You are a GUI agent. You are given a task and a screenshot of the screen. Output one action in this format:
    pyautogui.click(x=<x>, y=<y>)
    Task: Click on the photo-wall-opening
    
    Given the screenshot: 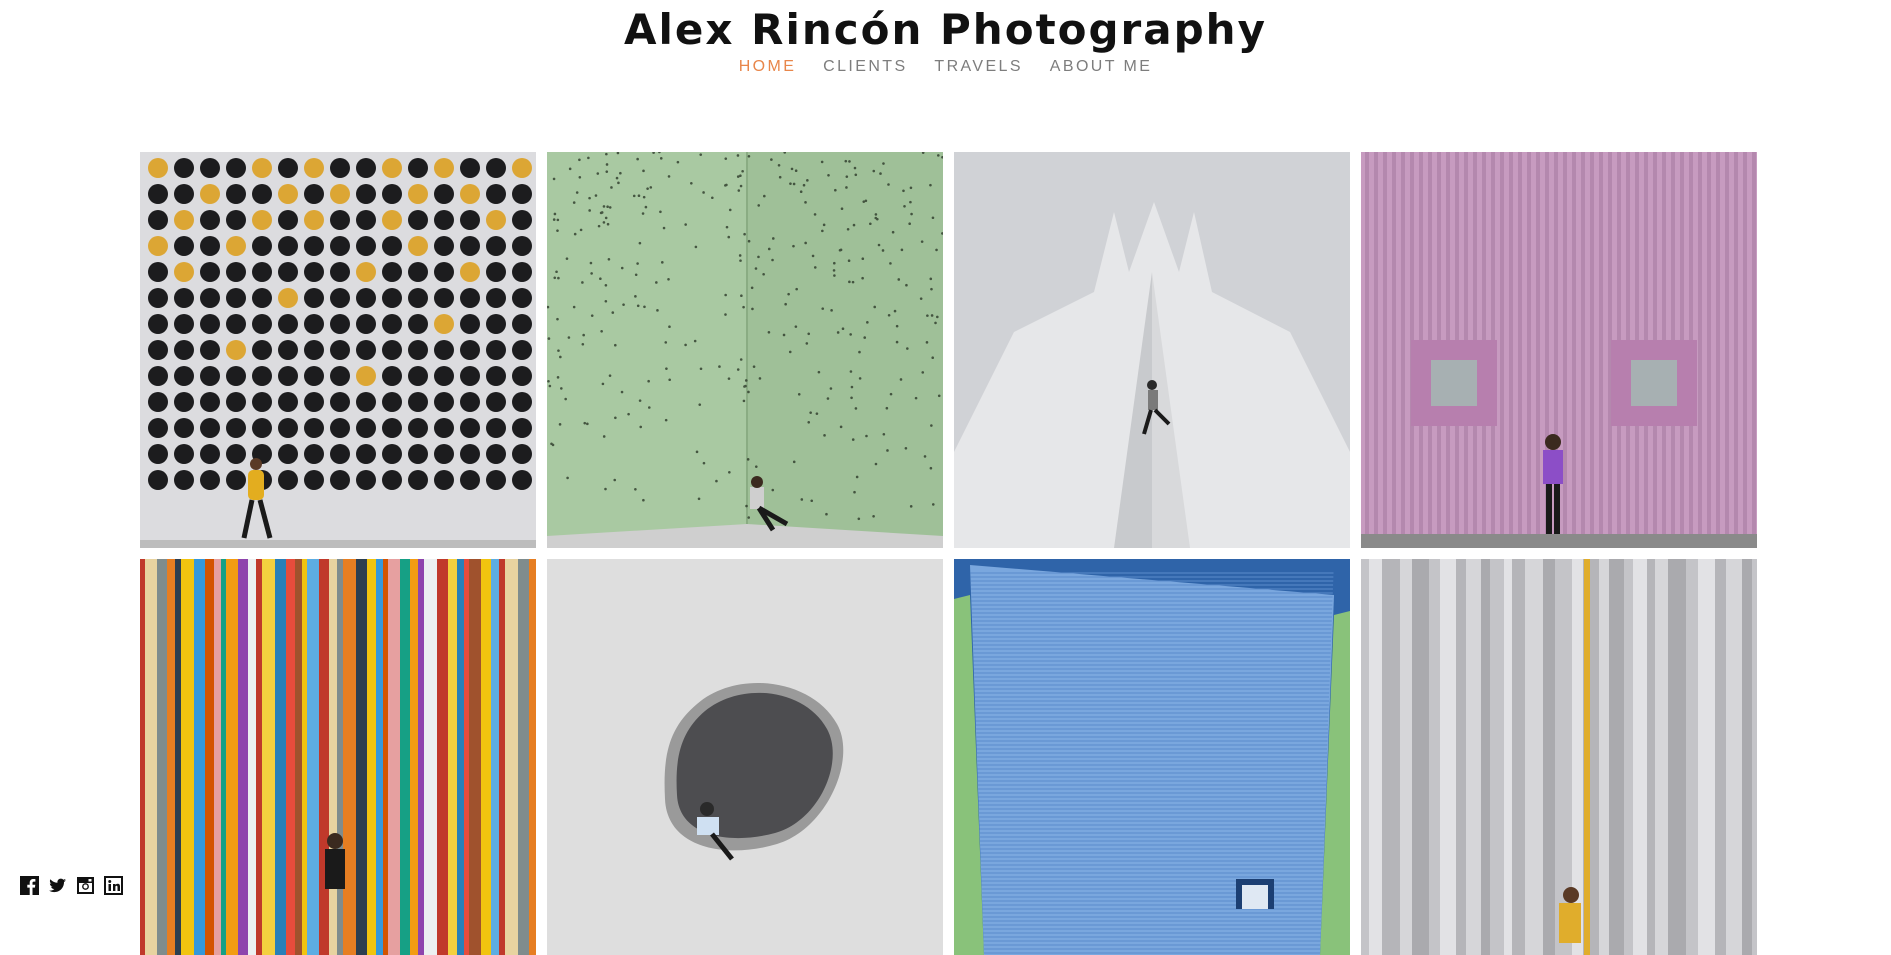 What is the action you would take?
    pyautogui.click(x=745, y=757)
    